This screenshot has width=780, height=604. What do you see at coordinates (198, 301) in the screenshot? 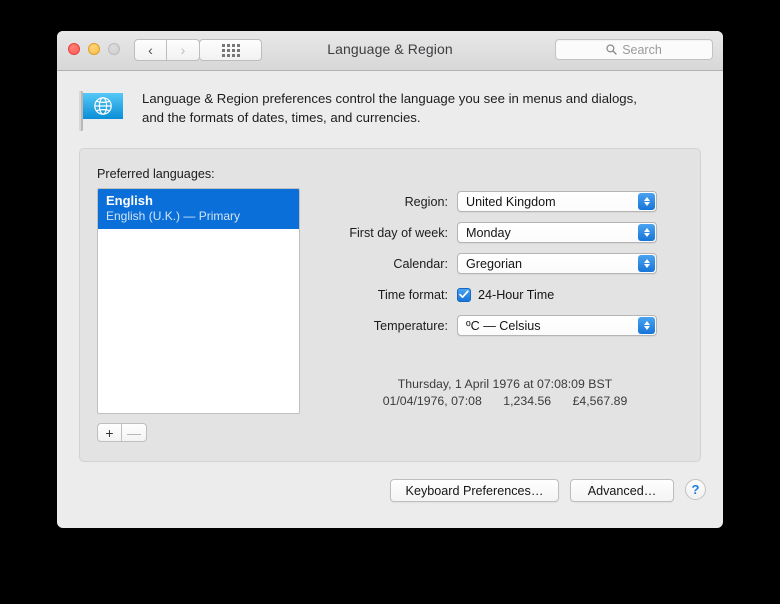
I see `preferred-languages-list: English English (U.K.) — Primary` at bounding box center [198, 301].